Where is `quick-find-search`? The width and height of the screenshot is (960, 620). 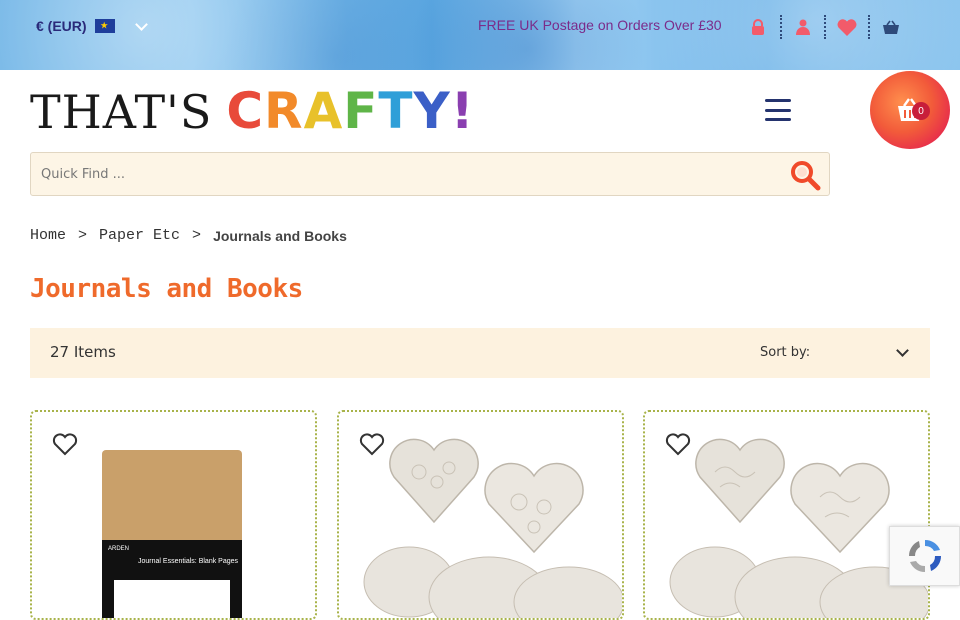 quick-find-search is located at coordinates (430, 174).